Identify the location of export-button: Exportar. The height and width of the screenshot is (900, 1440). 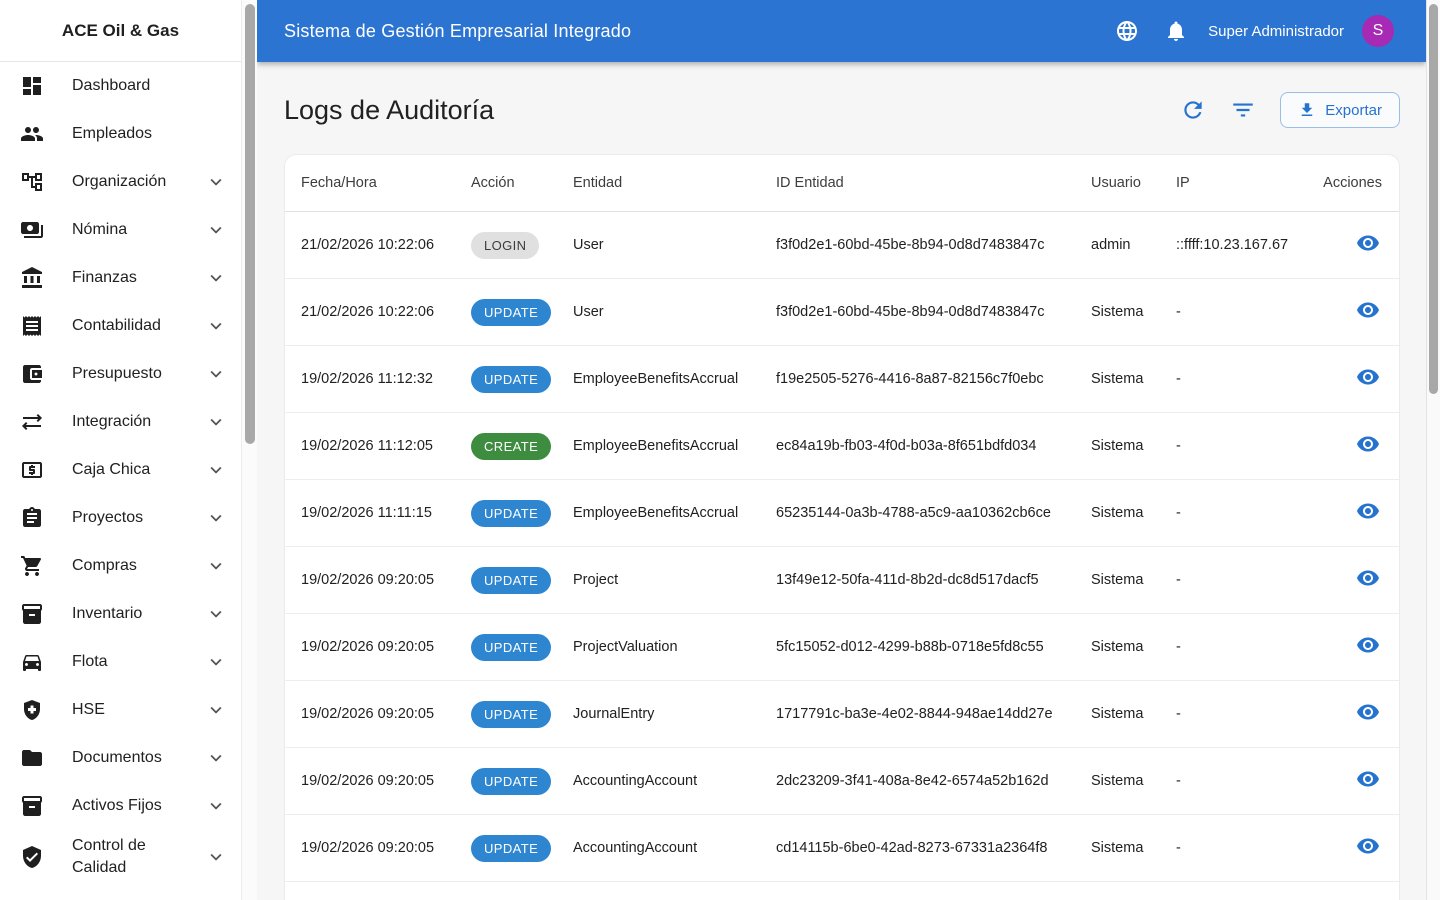
(1340, 110).